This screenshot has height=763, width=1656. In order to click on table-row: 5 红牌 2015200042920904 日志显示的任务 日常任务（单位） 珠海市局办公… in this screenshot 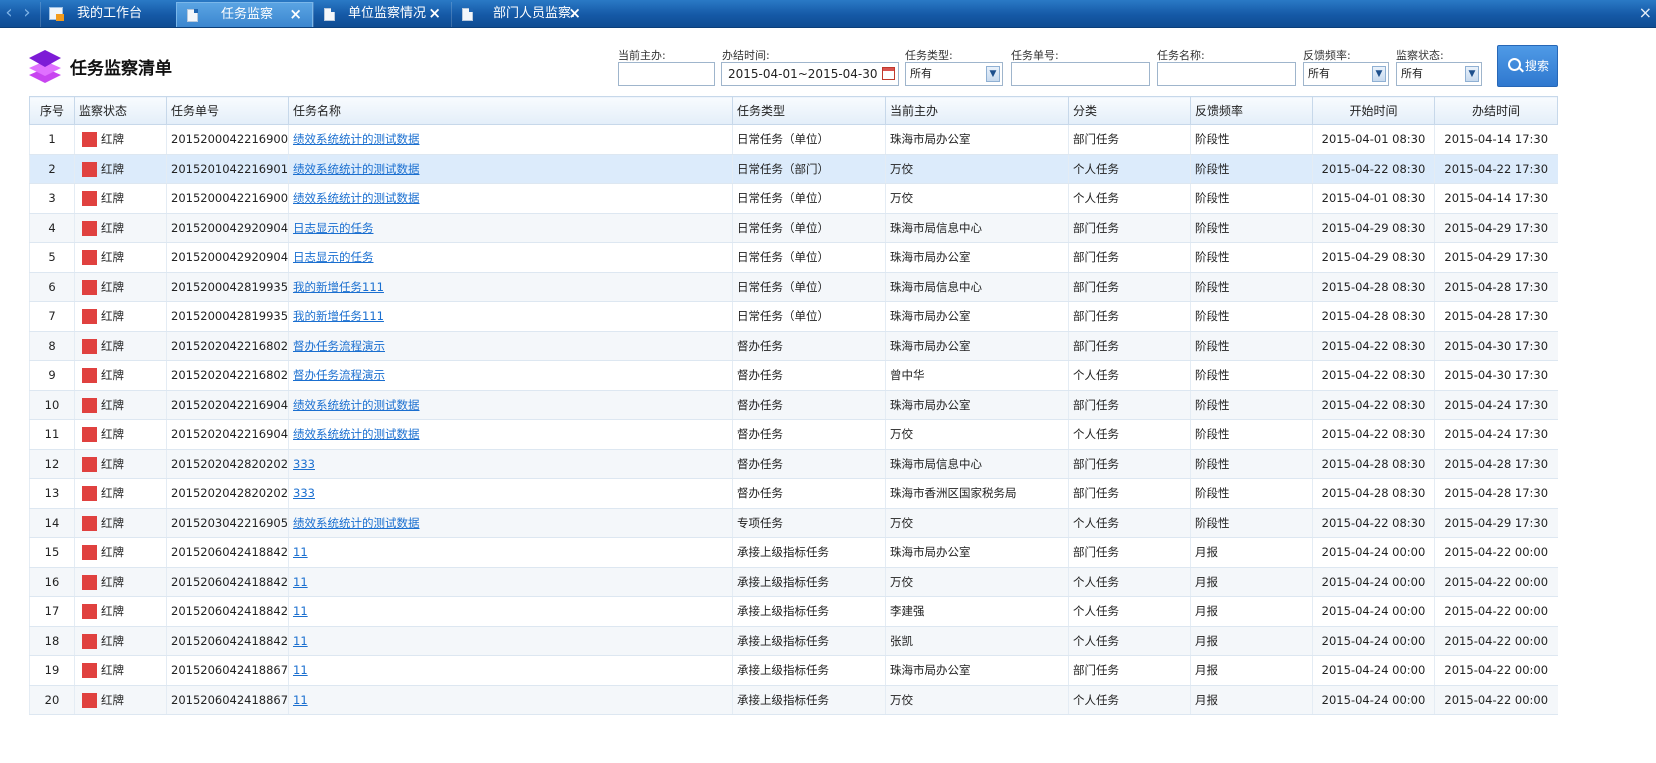, I will do `click(793, 257)`.